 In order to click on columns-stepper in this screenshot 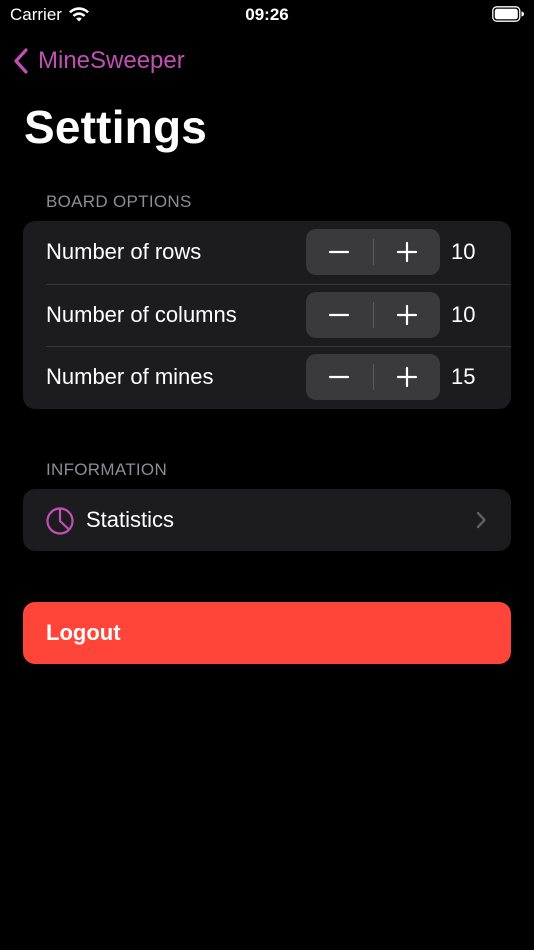, I will do `click(373, 314)`.